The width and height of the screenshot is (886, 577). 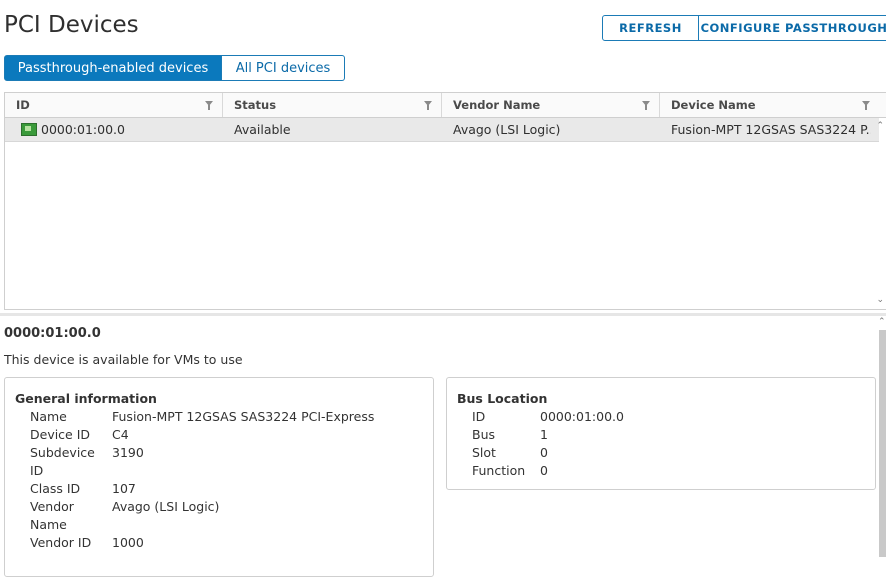 What do you see at coordinates (114, 105) in the screenshot?
I see `column-header-id: ID` at bounding box center [114, 105].